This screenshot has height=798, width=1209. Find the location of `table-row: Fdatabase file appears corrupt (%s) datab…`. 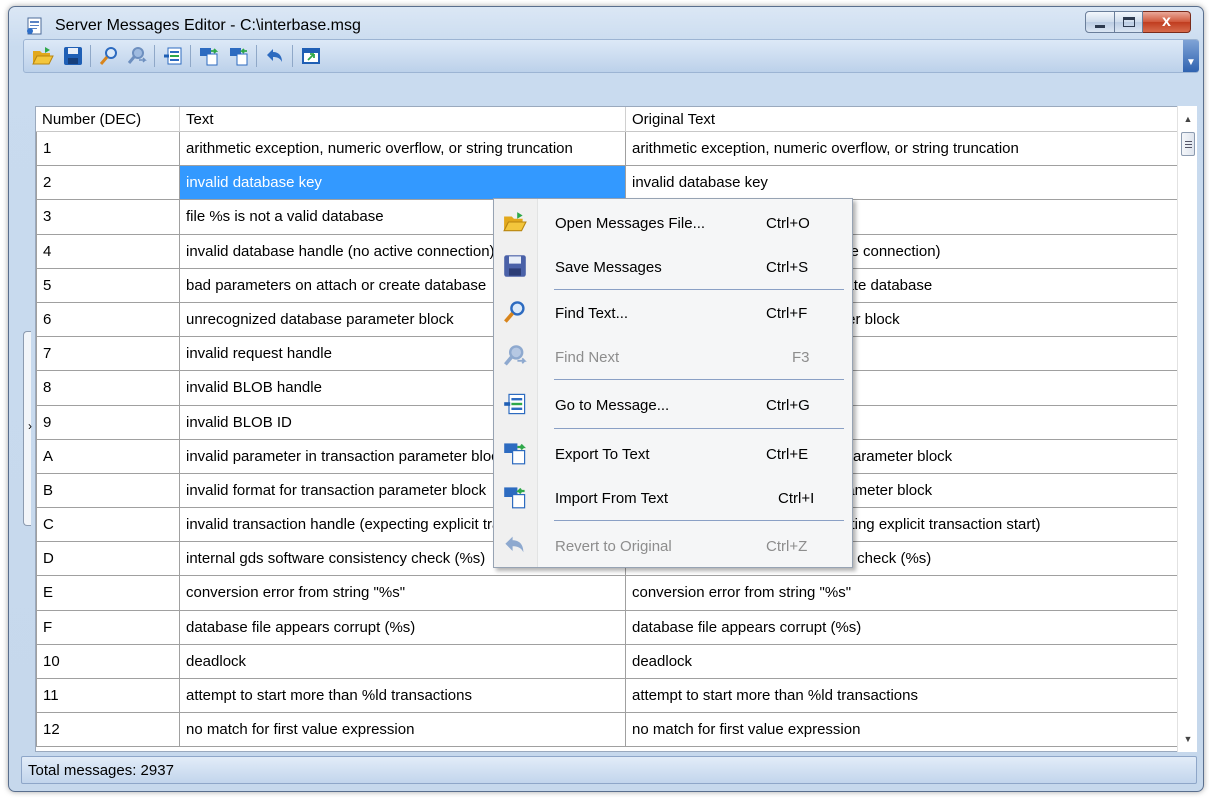

table-row: Fdatabase file appears corrupt (%s) datab… is located at coordinates (608, 627).